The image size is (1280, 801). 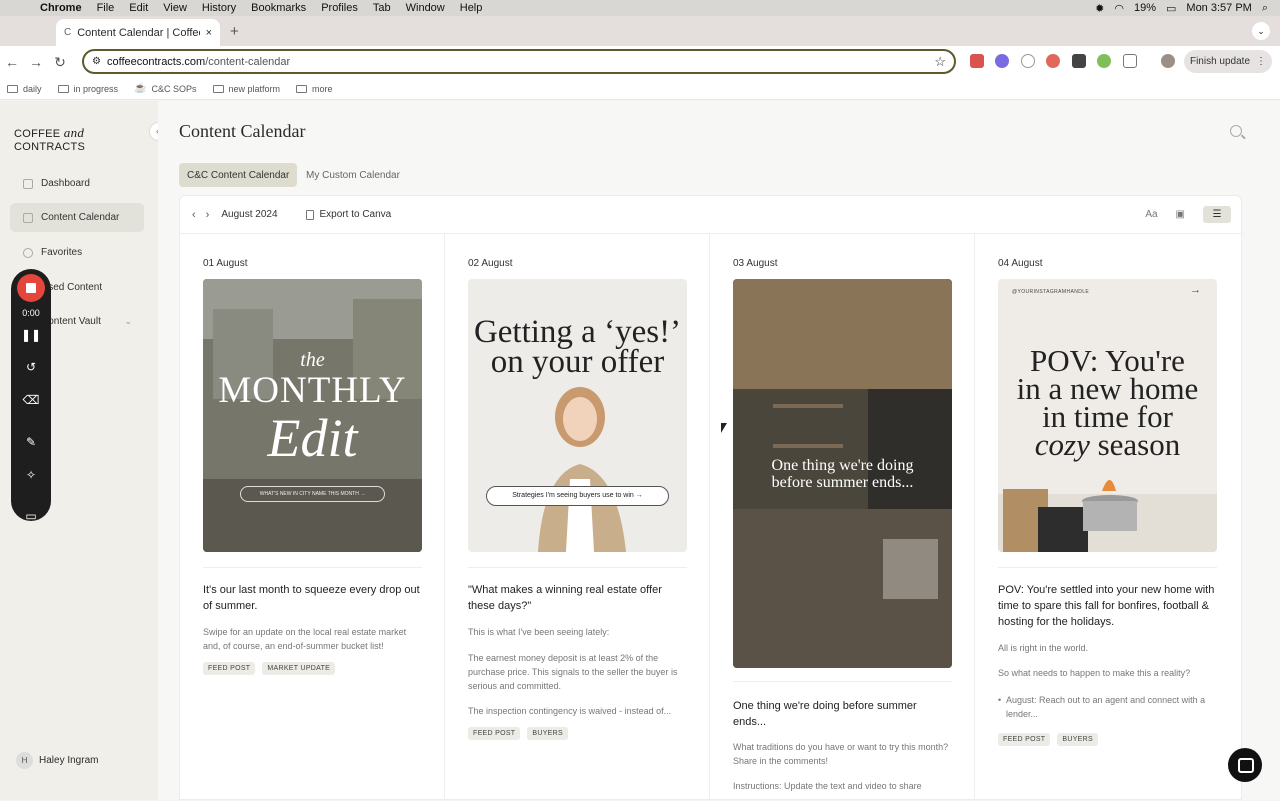 I want to click on bookmark-more: more, so click(x=314, y=89).